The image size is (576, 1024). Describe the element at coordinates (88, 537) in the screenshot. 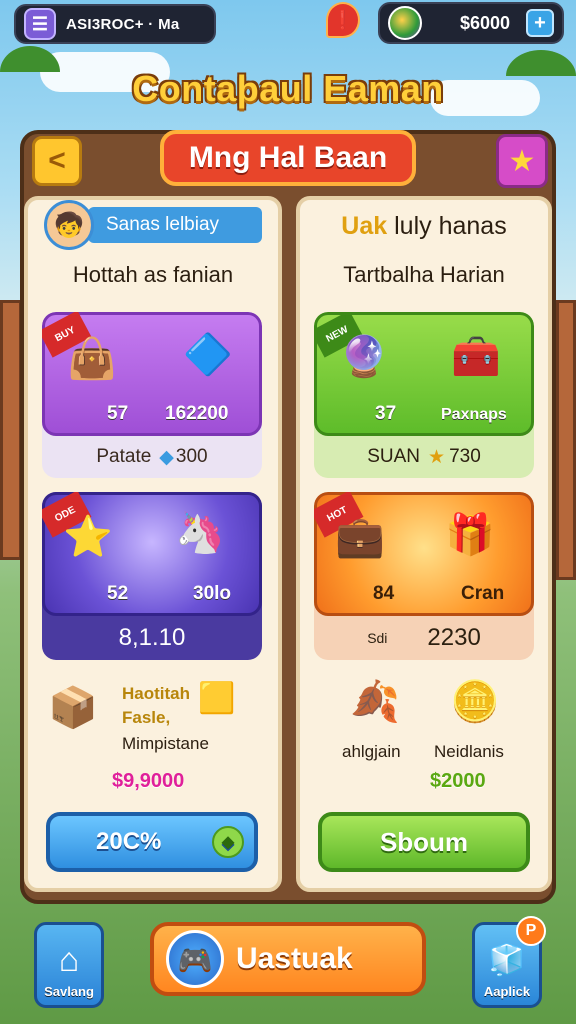

I see `star-crystal-icon: ⭐` at that location.